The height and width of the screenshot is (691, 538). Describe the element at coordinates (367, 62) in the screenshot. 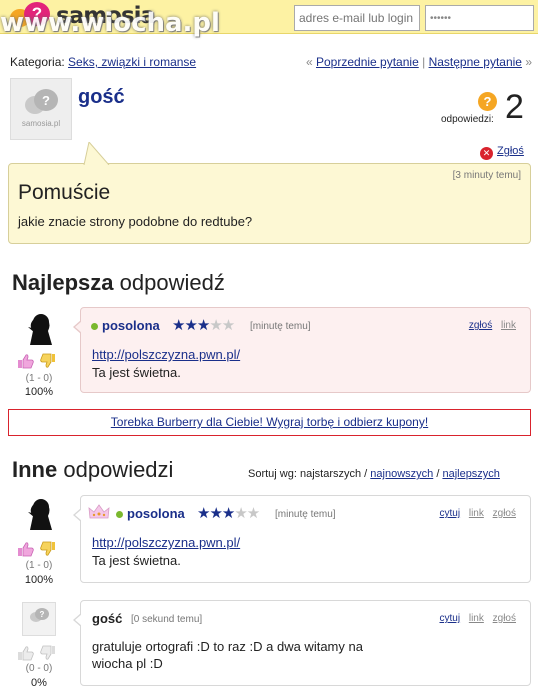

I see `prev-question-link: Poprzednie pytanie` at that location.